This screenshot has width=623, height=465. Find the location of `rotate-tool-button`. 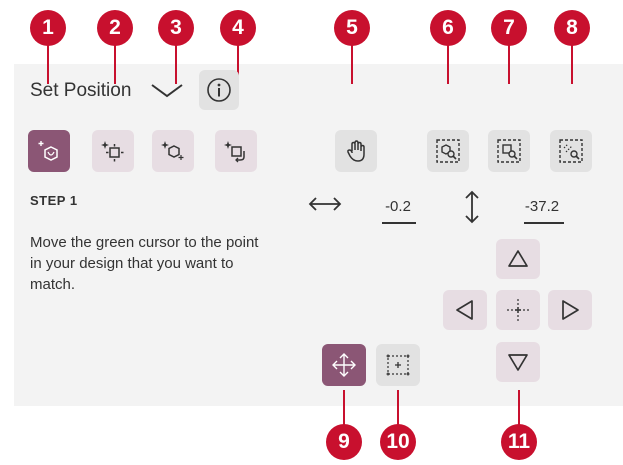

rotate-tool-button is located at coordinates (236, 151).